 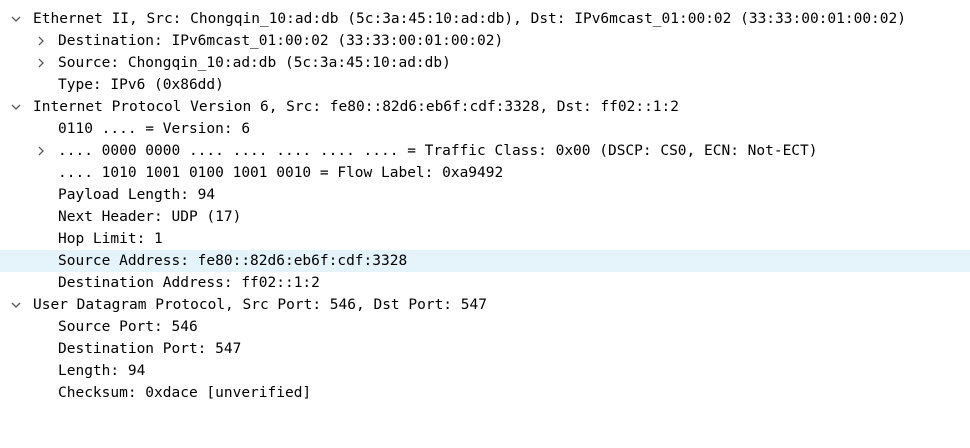 I want to click on tree-field-label: Length: 94, so click(x=102, y=371).